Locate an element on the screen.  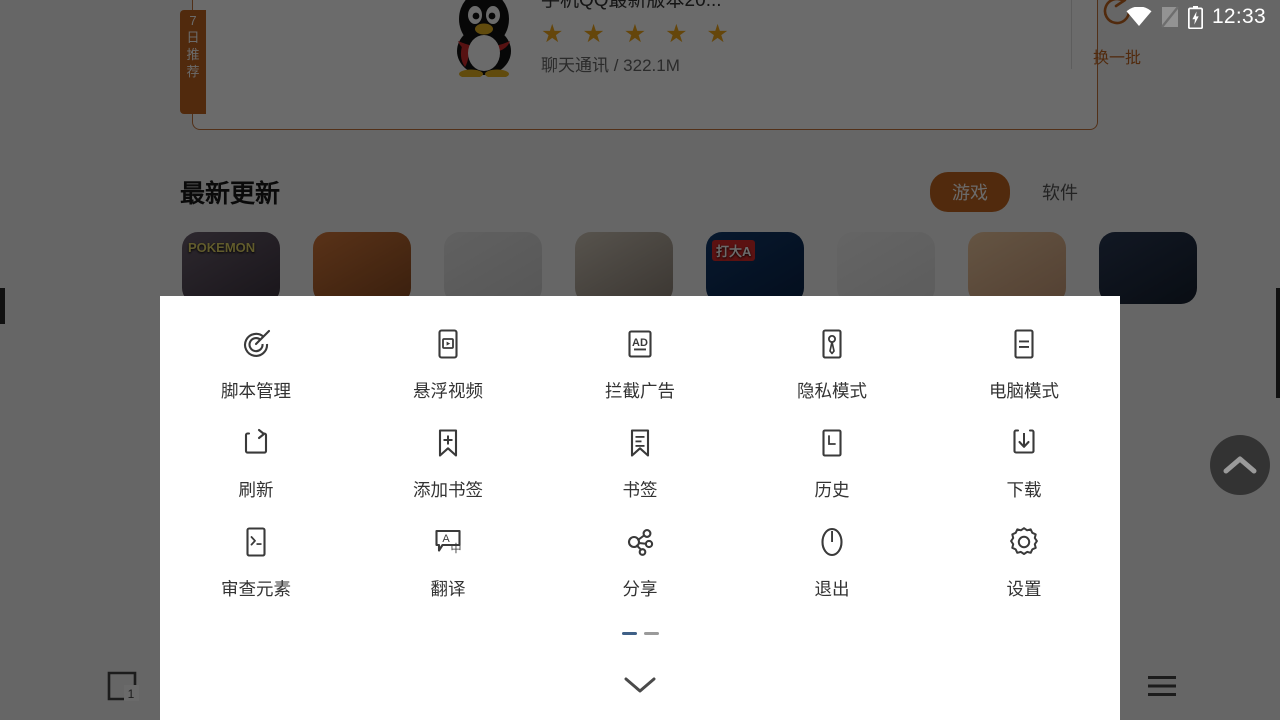
sim-card-icon is located at coordinates (1170, 17).